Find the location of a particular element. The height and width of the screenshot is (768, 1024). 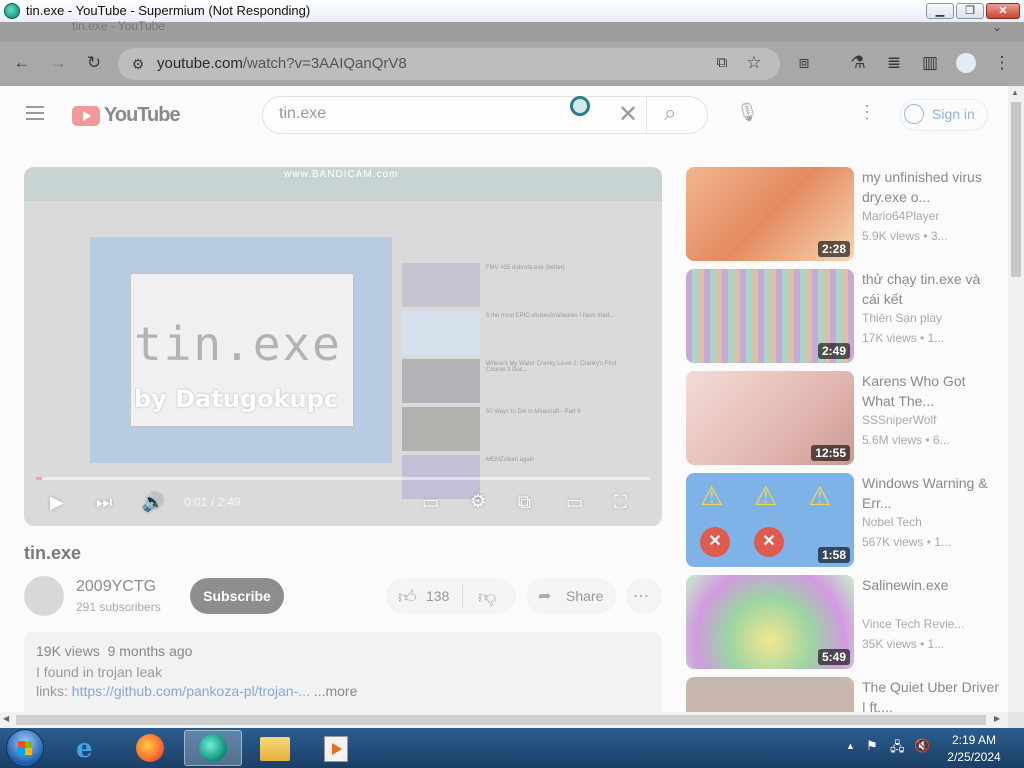

recommendation-channel: Mario64Player is located at coordinates (900, 216).